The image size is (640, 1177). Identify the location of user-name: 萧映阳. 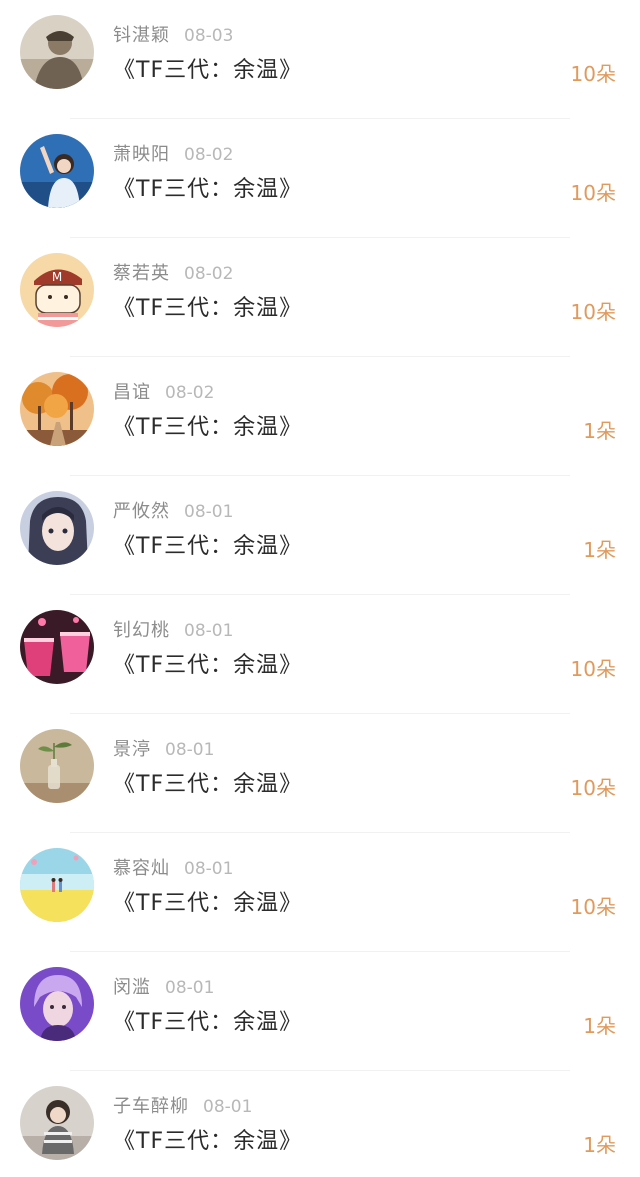
(141, 154).